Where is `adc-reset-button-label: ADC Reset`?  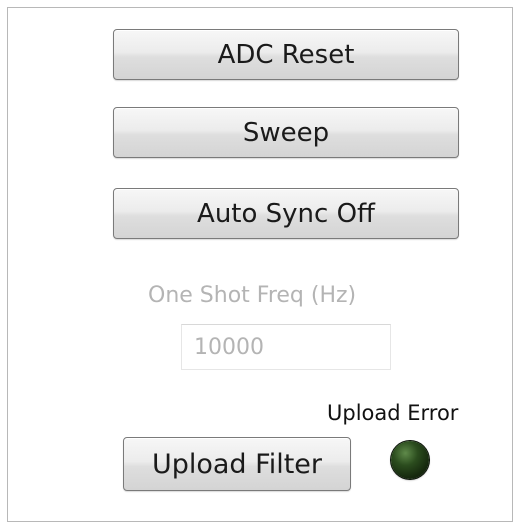
adc-reset-button-label: ADC Reset is located at coordinates (286, 54).